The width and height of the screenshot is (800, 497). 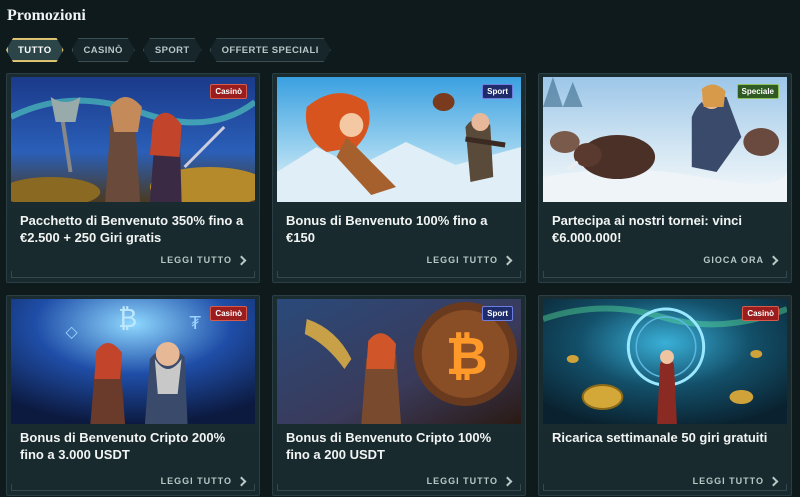 I want to click on promo-image-vikings-axe: Casinò, so click(x=133, y=139).